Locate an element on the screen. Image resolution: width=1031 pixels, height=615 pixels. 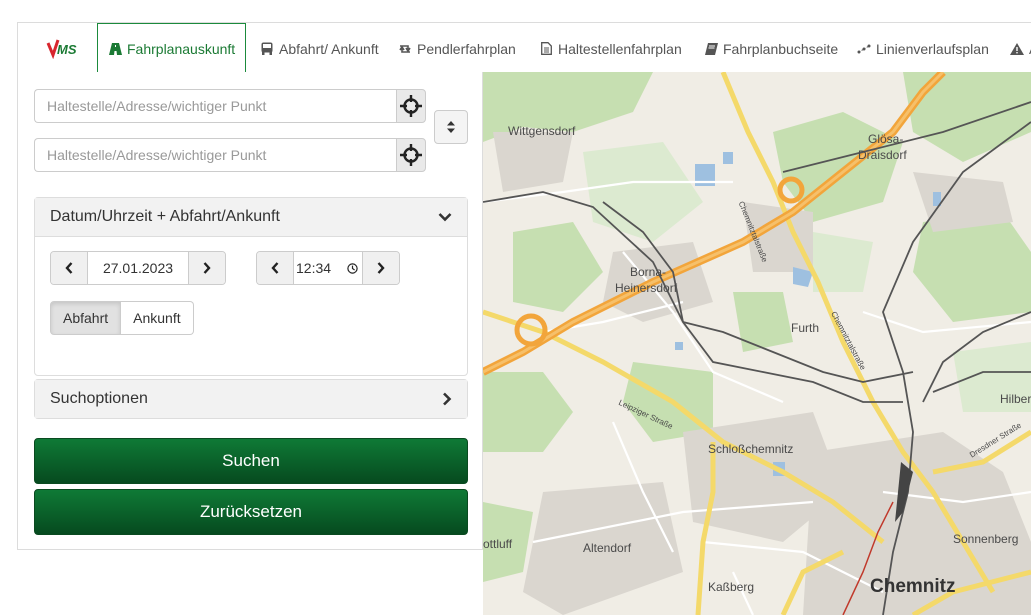
chevron-down-icon is located at coordinates (445, 217).